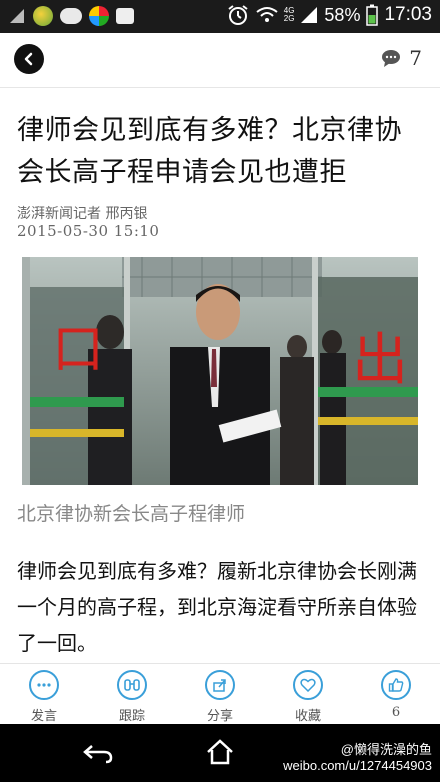  I want to click on photo-sign-right: 出, so click(380, 360).